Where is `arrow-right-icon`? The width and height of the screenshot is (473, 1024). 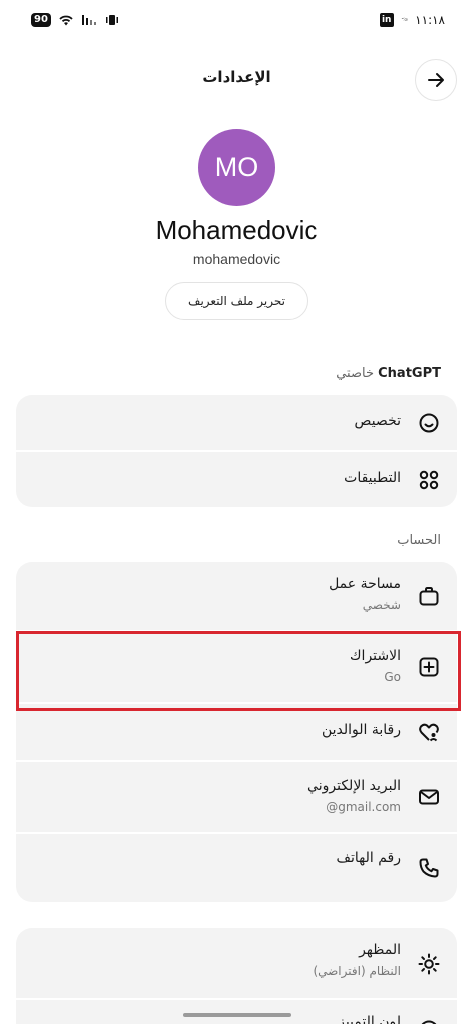 arrow-right-icon is located at coordinates (436, 80).